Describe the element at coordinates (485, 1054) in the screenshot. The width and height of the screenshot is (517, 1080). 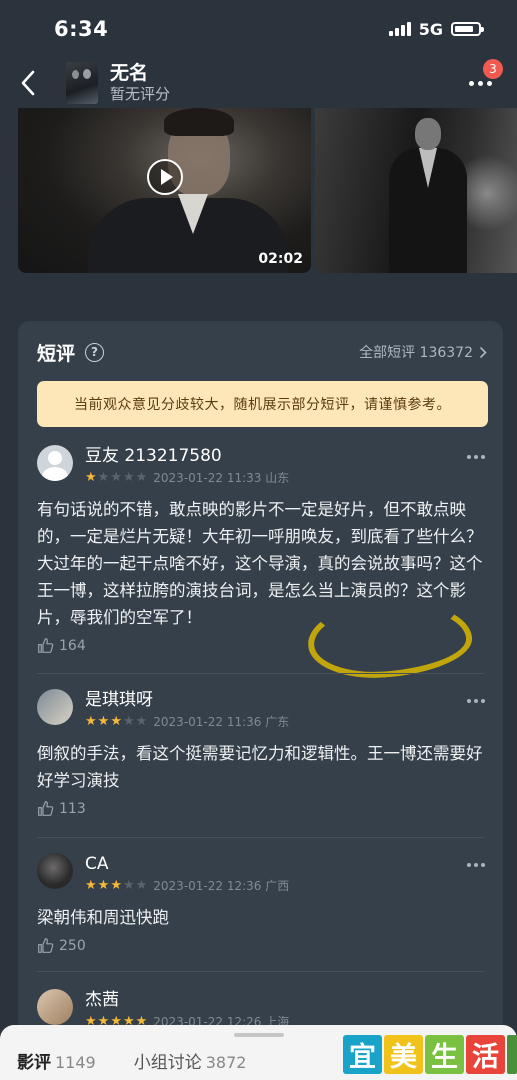
I see `watermark-char: 活` at that location.